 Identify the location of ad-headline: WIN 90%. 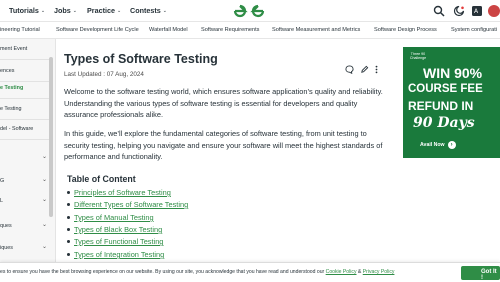
(453, 73).